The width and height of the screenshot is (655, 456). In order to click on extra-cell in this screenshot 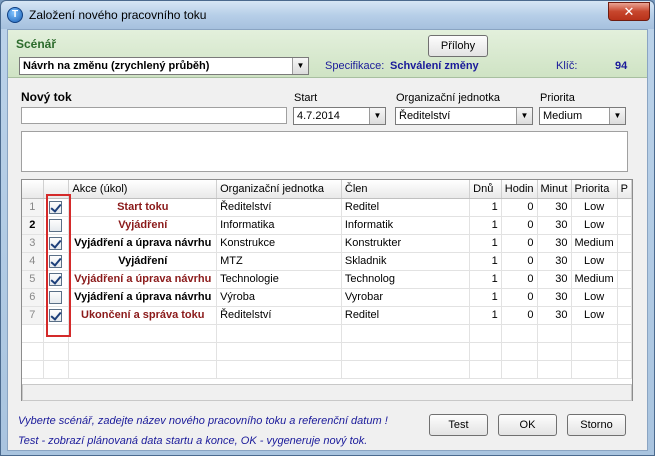, I will do `click(624, 315)`.